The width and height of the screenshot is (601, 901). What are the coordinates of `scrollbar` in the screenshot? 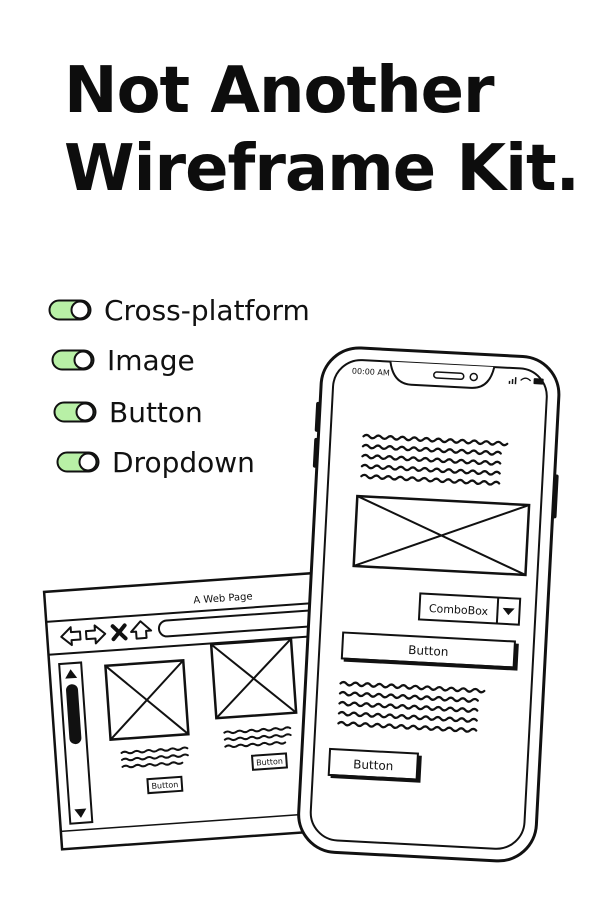 It's located at (76, 743).